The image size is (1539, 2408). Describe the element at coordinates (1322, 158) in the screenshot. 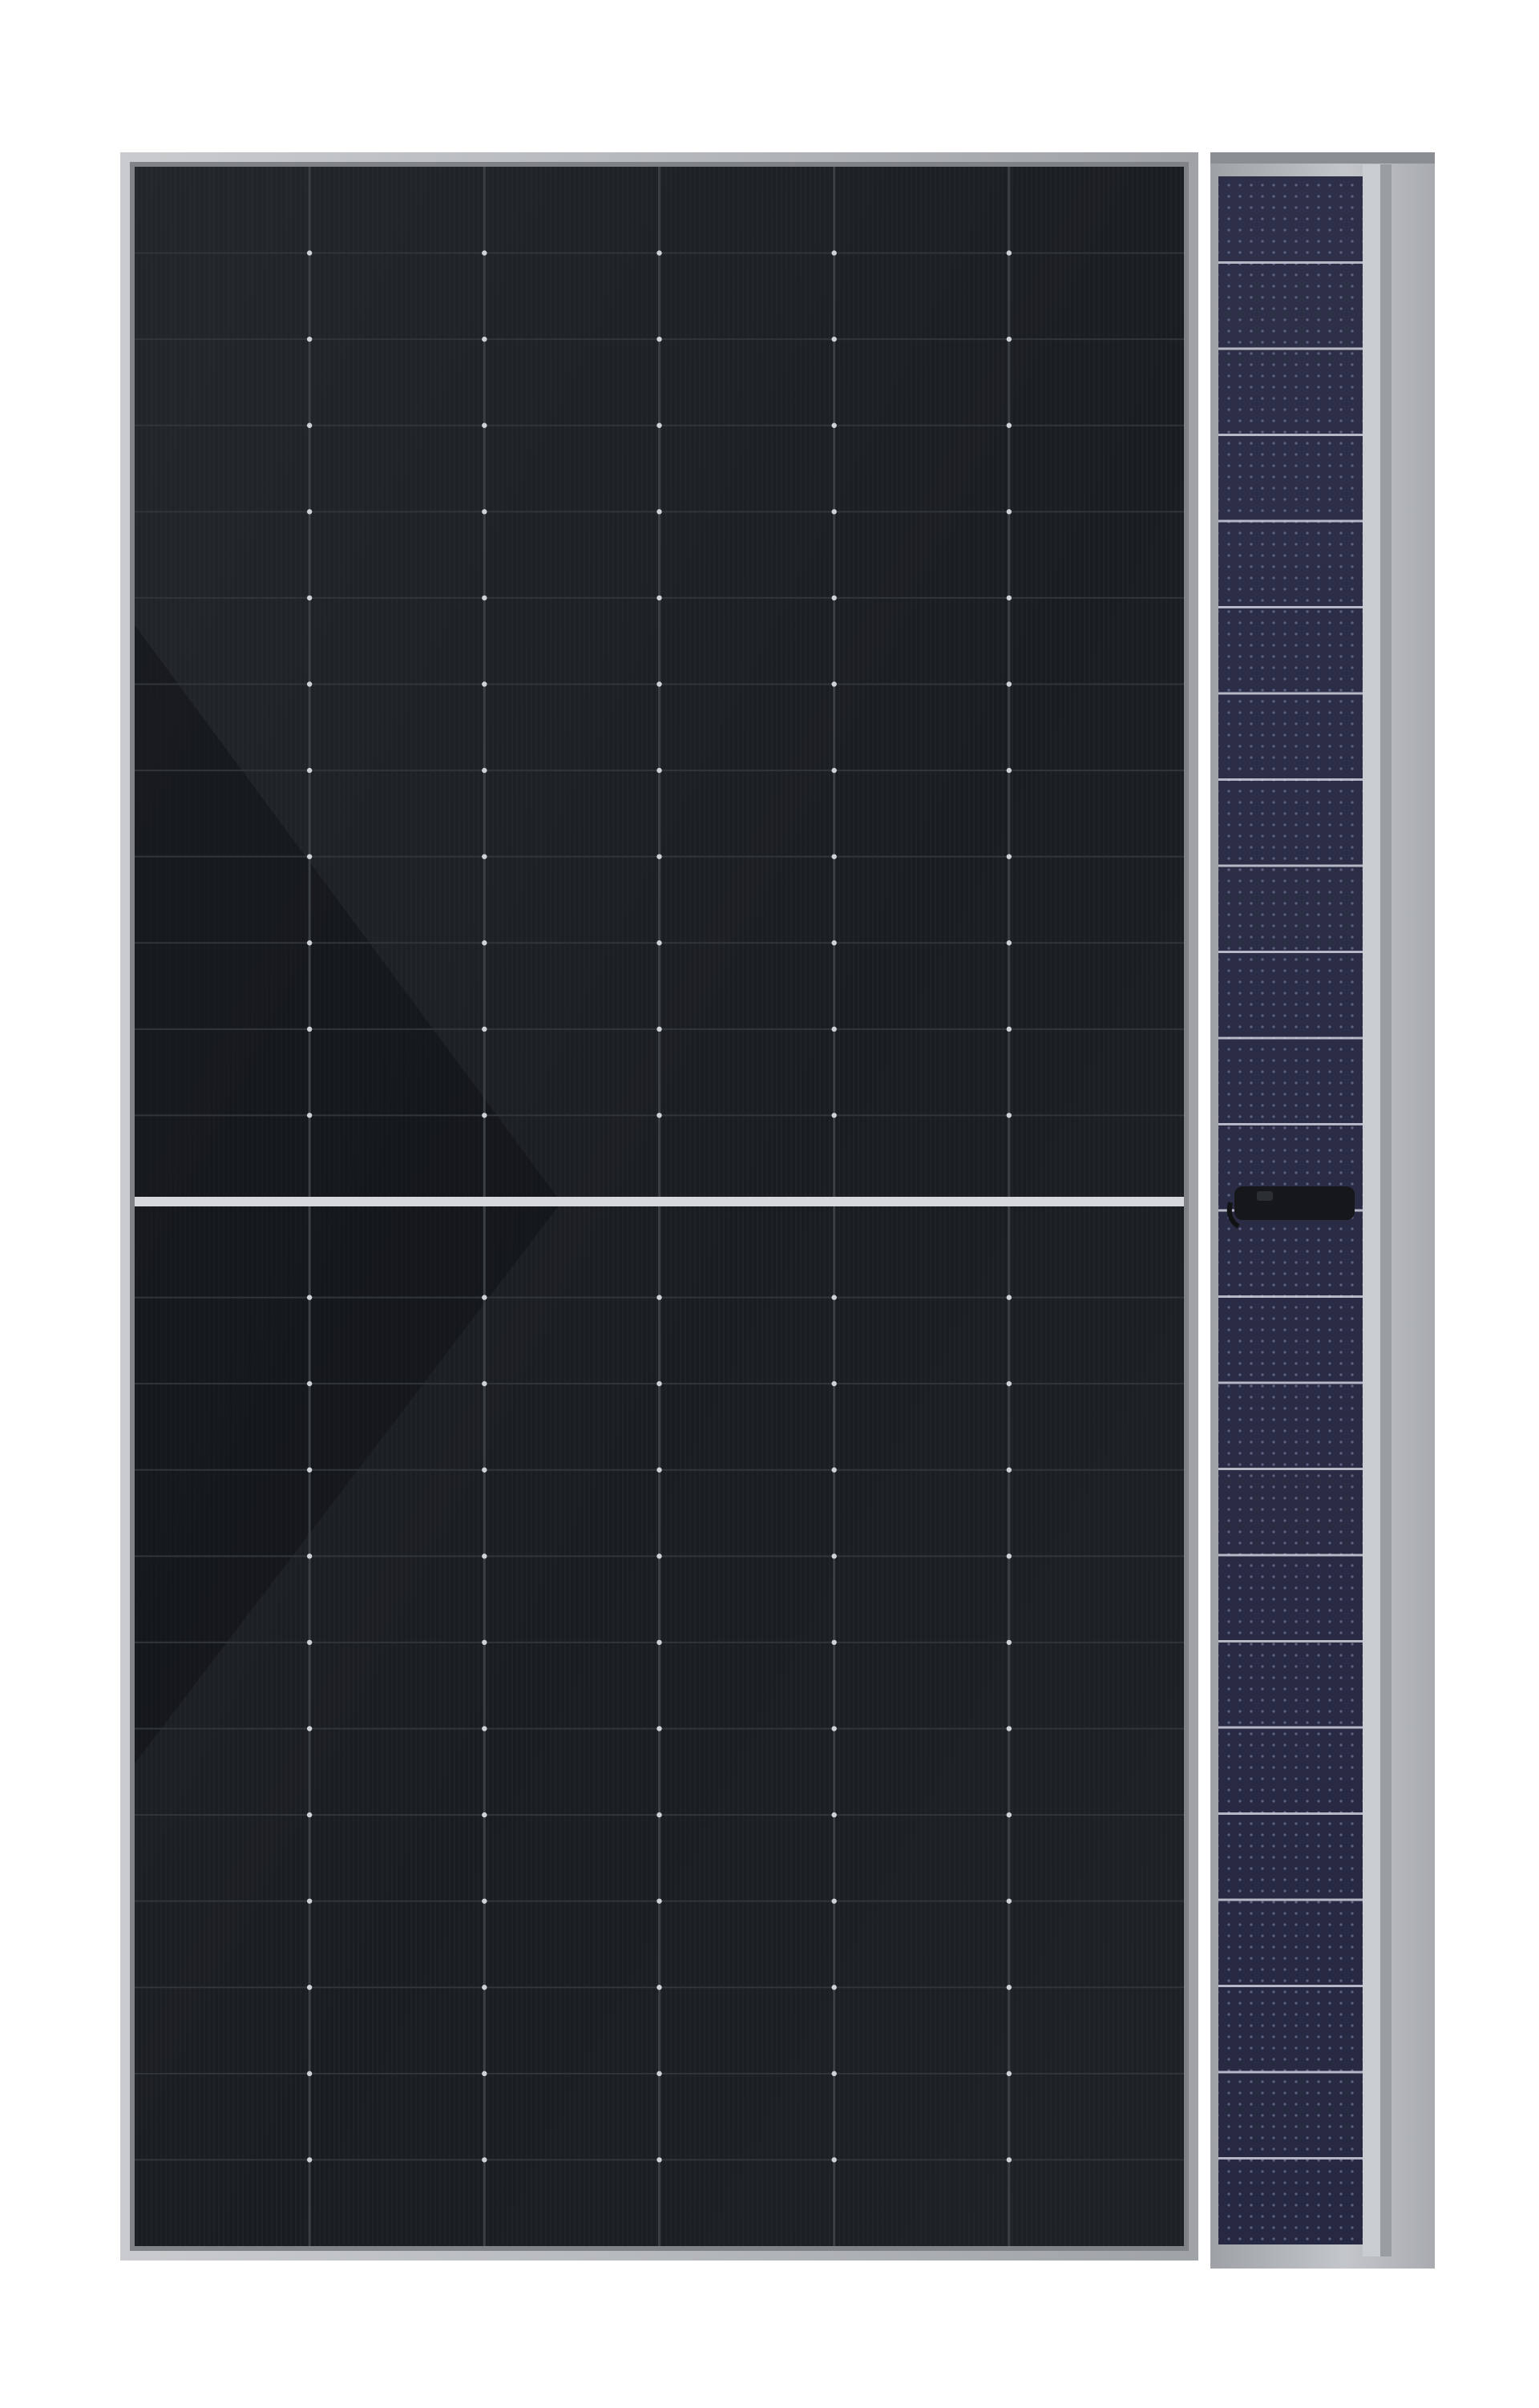

I see `rear-panel-frame-edge` at that location.